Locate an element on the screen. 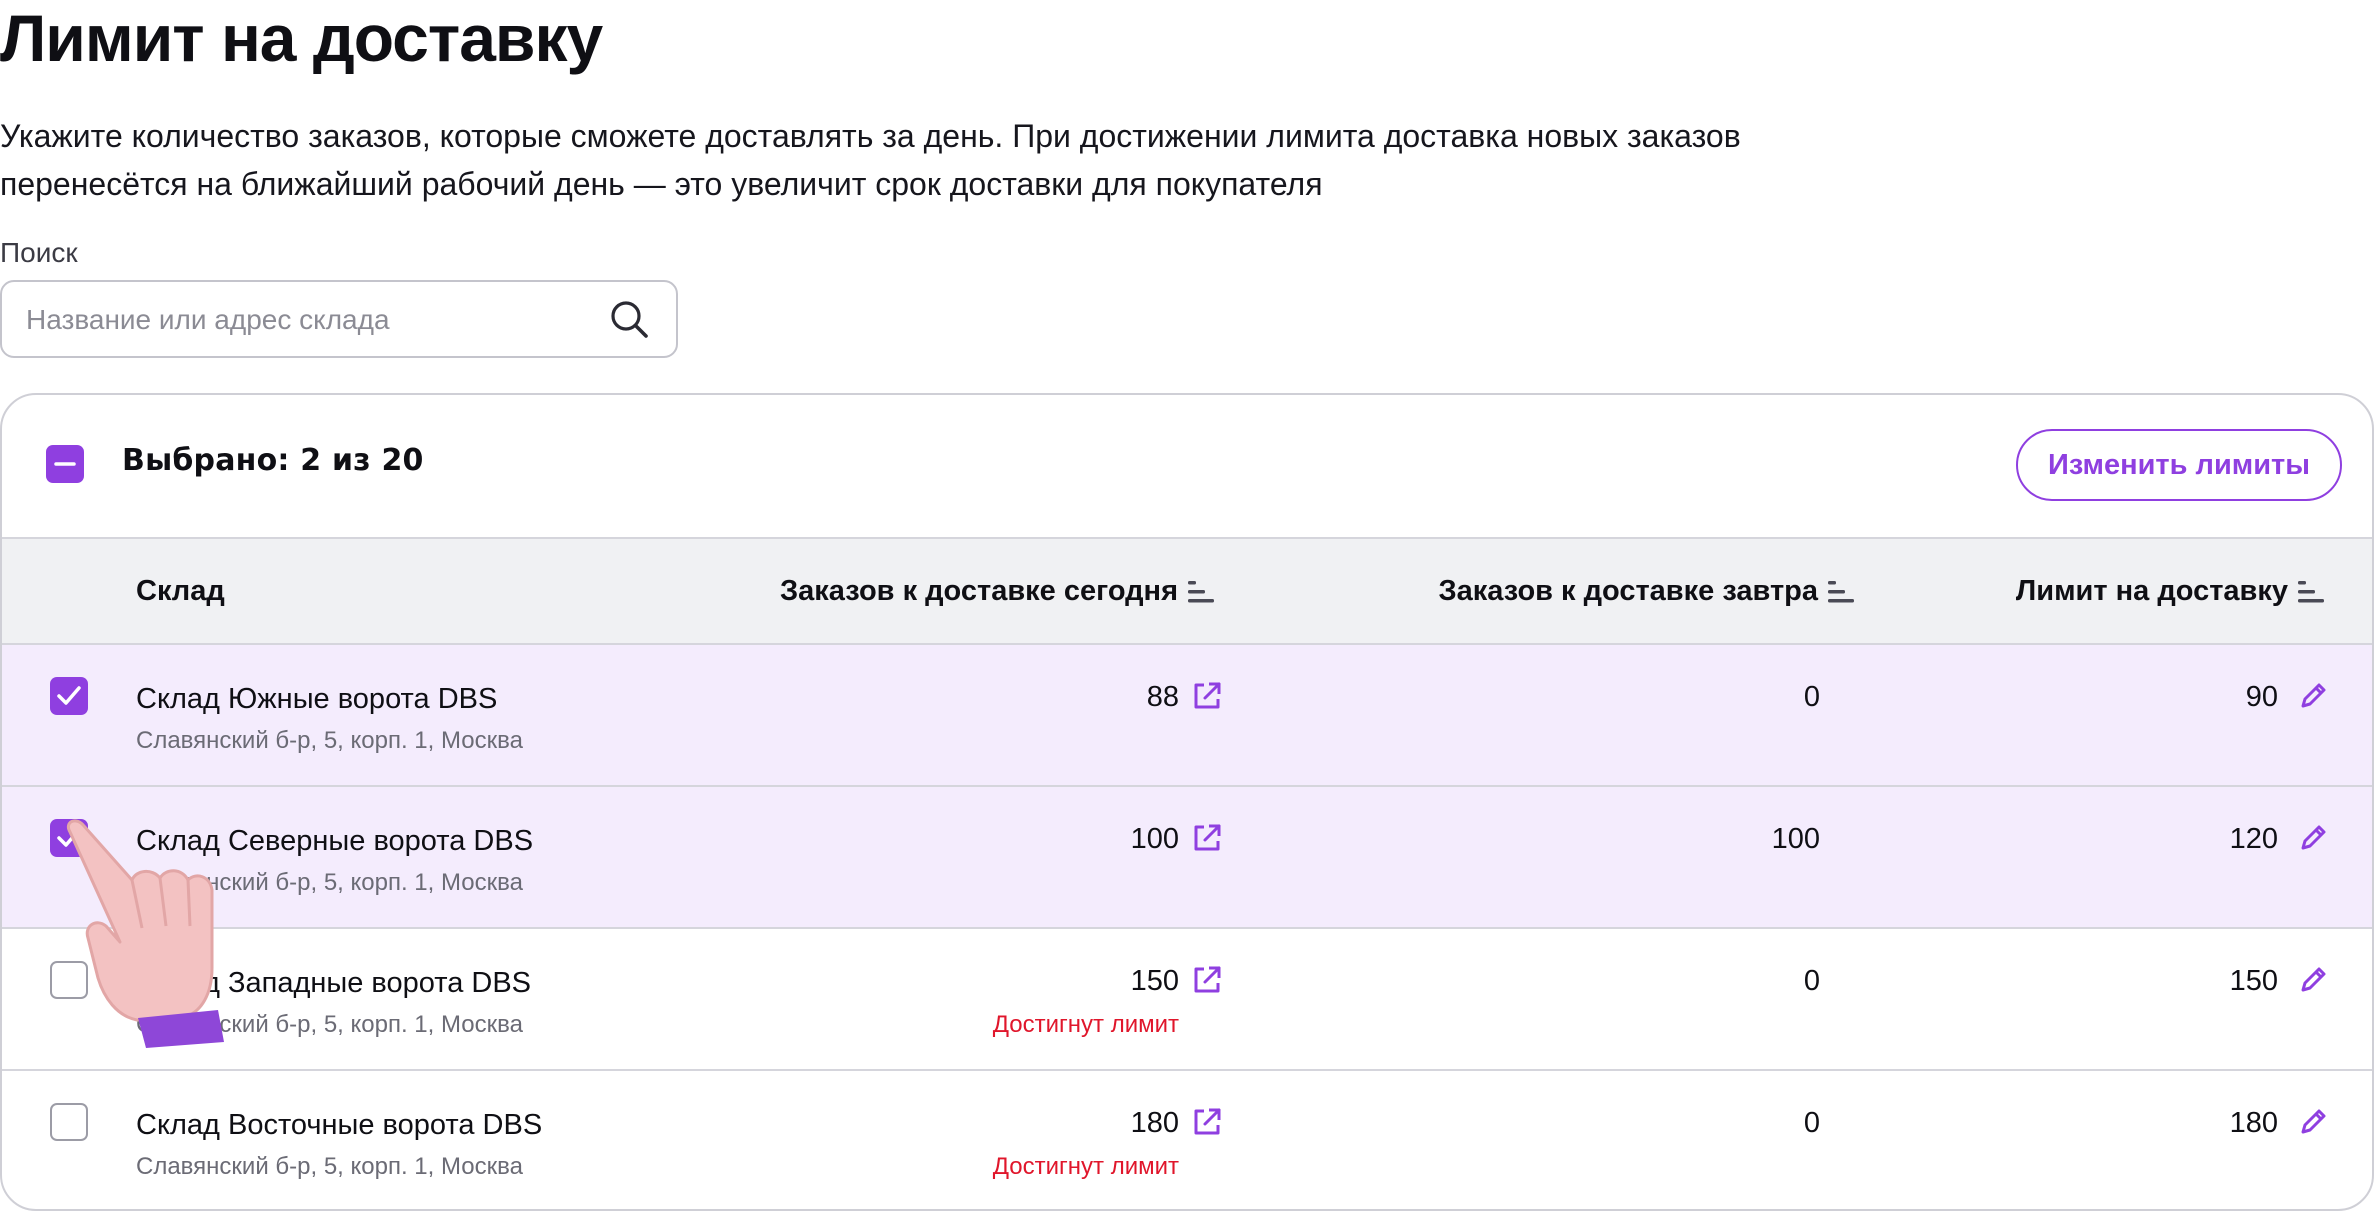 The height and width of the screenshot is (1212, 2376). column-header-tomorrow: Заказов к доставке завтра is located at coordinates (1647, 591).